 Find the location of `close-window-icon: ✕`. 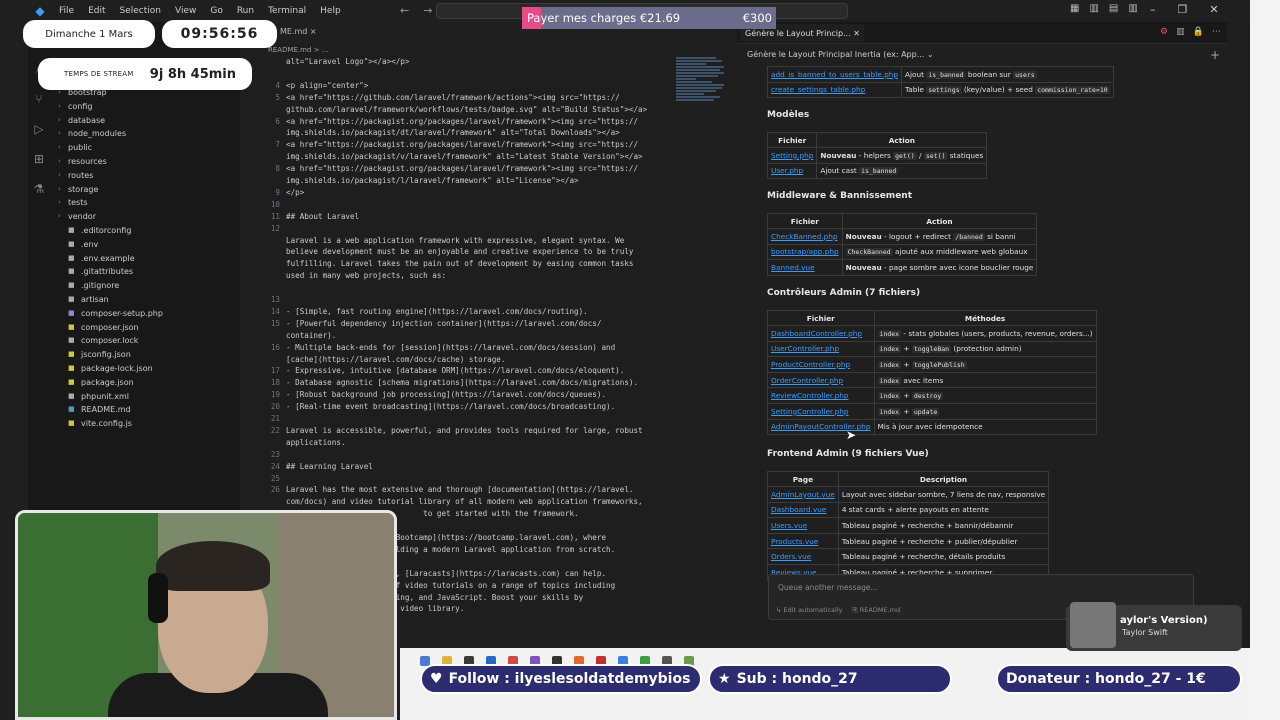

close-window-icon: ✕ is located at coordinates (1213, 9).